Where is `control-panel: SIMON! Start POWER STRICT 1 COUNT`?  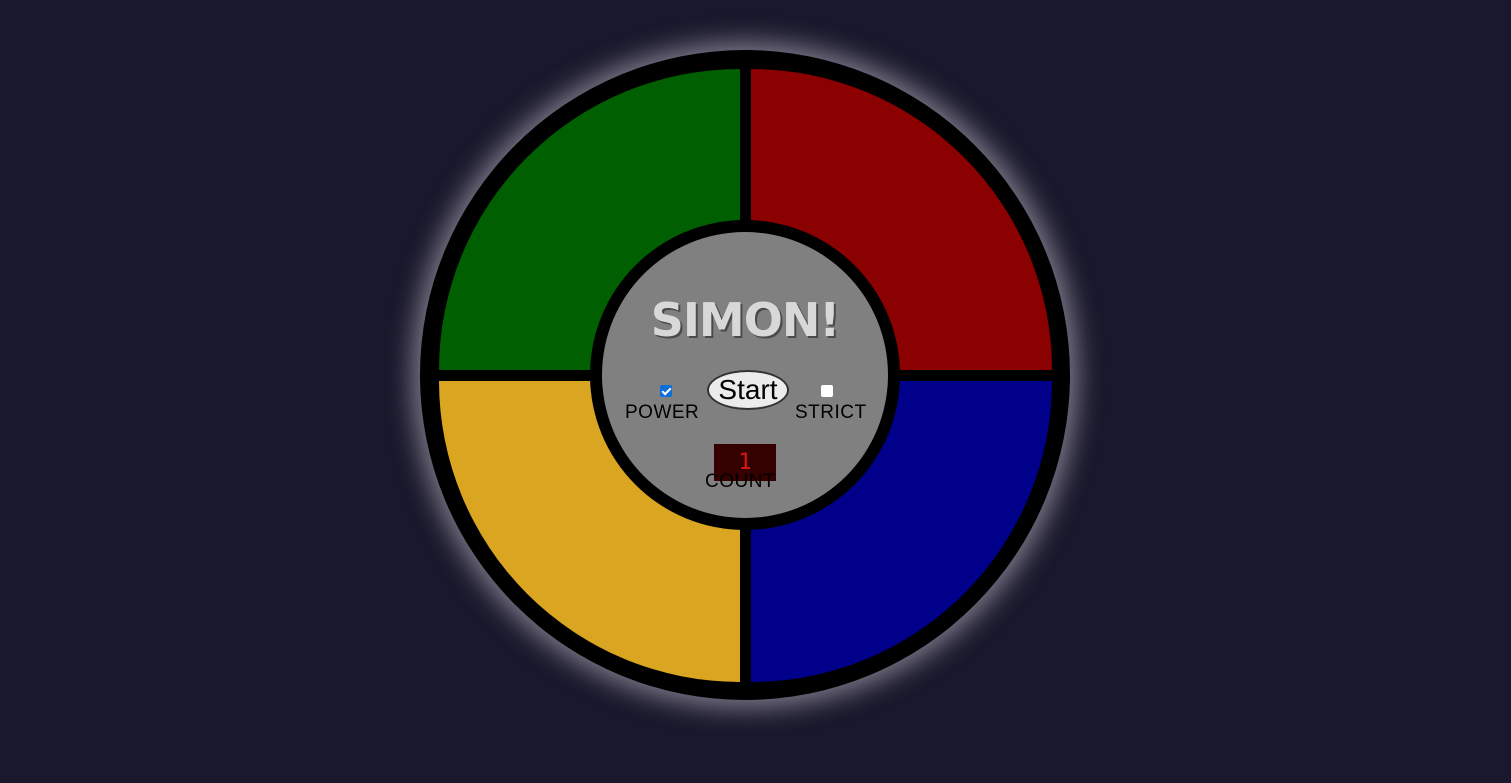
control-panel: SIMON! Start POWER STRICT 1 COUNT is located at coordinates (745, 375).